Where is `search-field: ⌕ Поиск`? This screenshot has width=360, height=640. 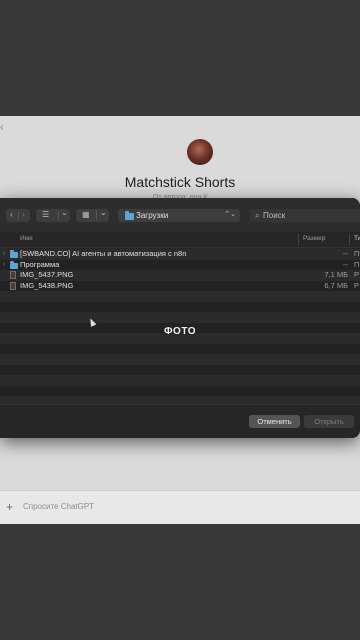 search-field: ⌕ Поиск is located at coordinates (305, 215).